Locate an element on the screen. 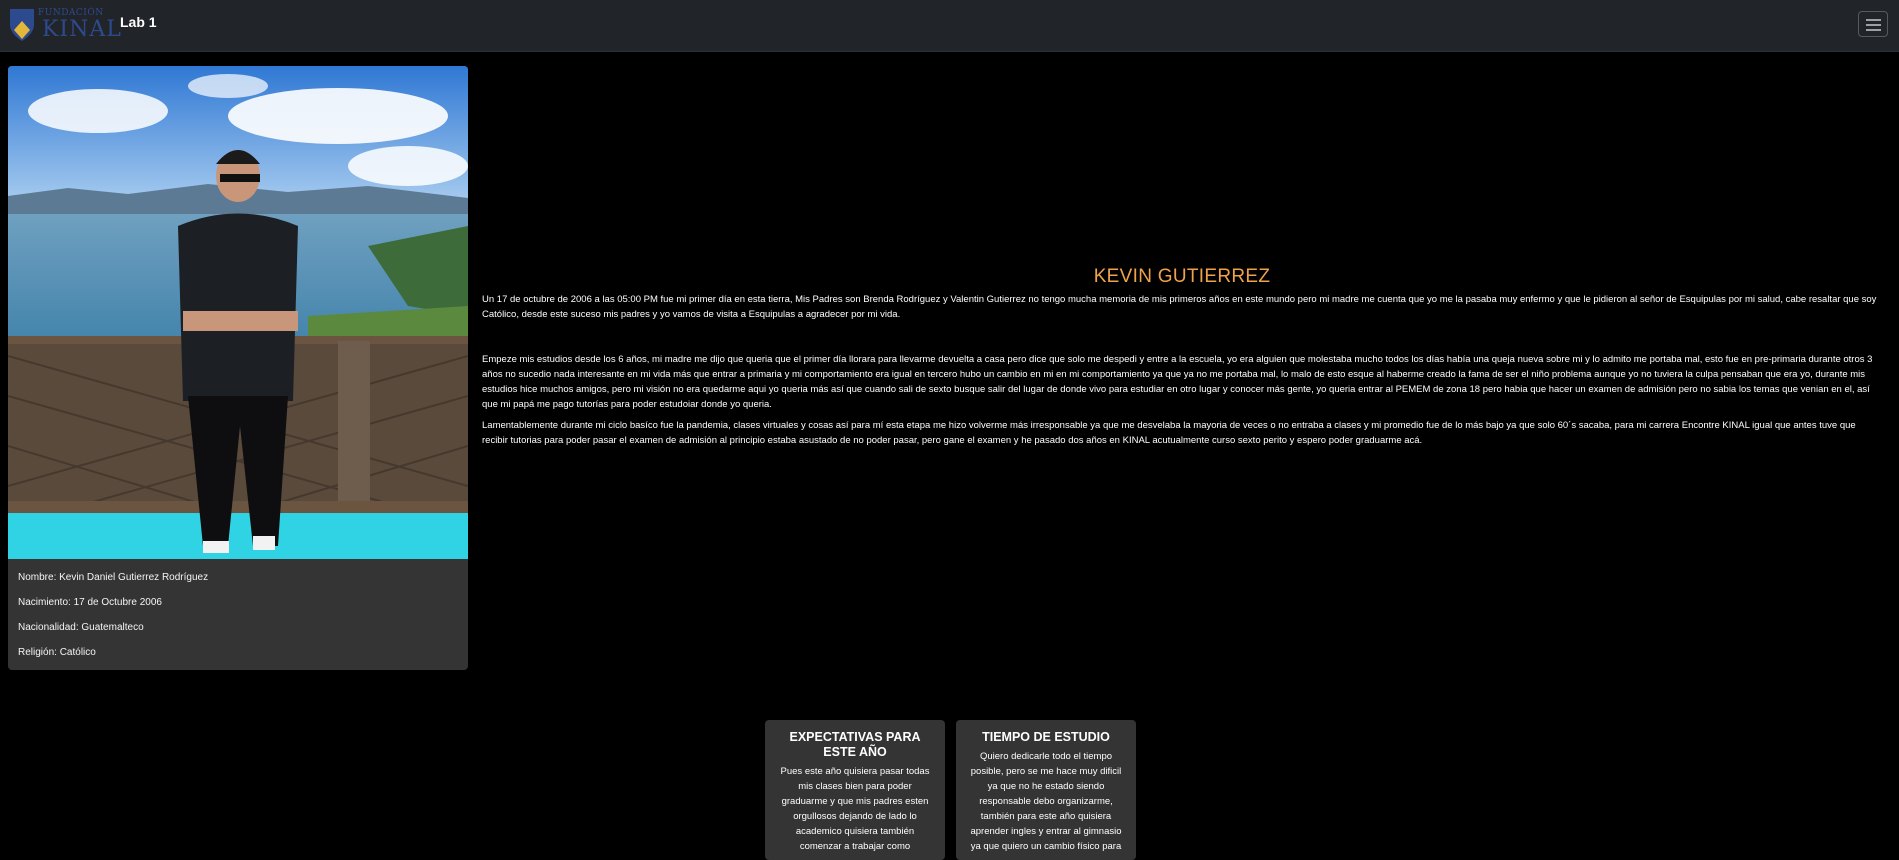 The width and height of the screenshot is (1899, 860). navbar-brand: Lab 1 is located at coordinates (138, 22).